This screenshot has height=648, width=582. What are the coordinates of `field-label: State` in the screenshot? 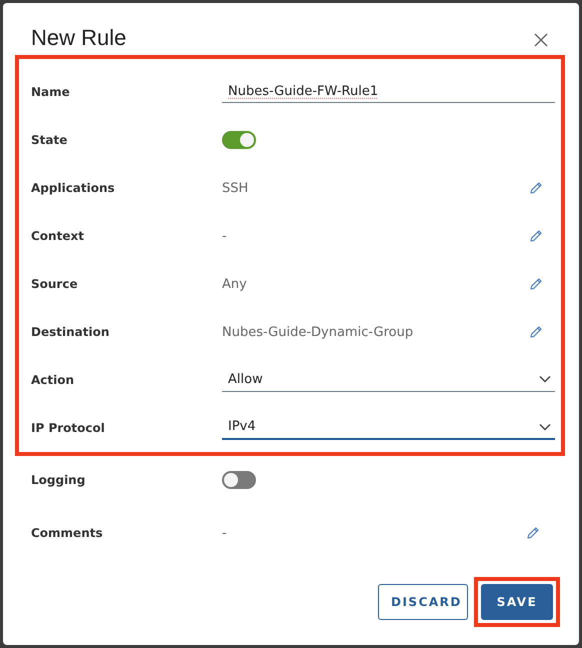 It's located at (49, 140).